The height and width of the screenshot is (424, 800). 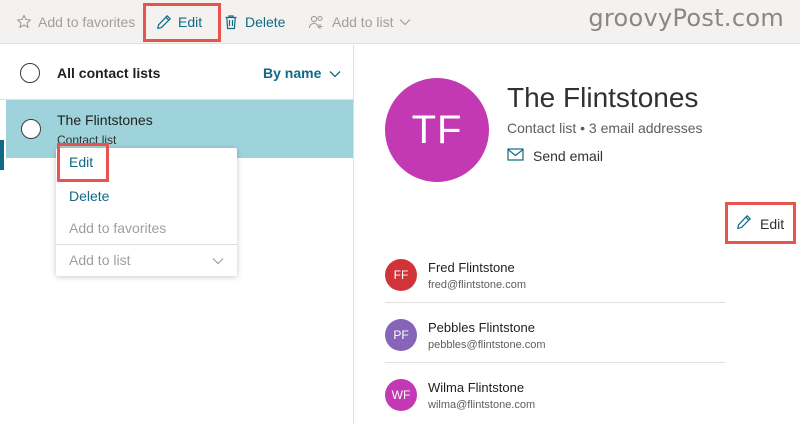 I want to click on all-contact-lists-header: All contact lists By name, so click(x=177, y=72).